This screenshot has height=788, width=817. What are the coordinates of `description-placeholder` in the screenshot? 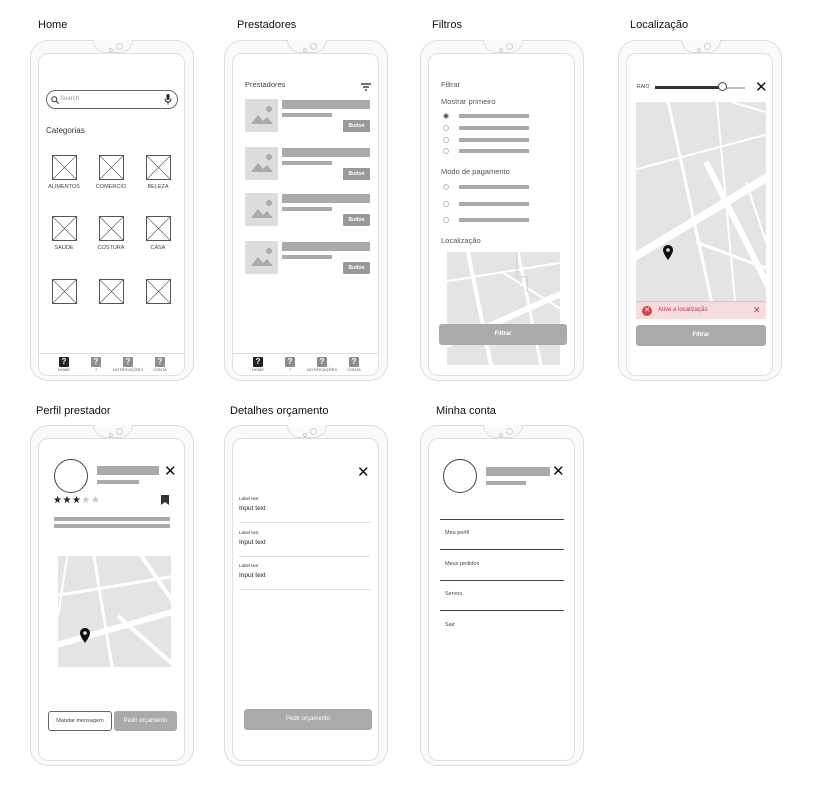 It's located at (112, 526).